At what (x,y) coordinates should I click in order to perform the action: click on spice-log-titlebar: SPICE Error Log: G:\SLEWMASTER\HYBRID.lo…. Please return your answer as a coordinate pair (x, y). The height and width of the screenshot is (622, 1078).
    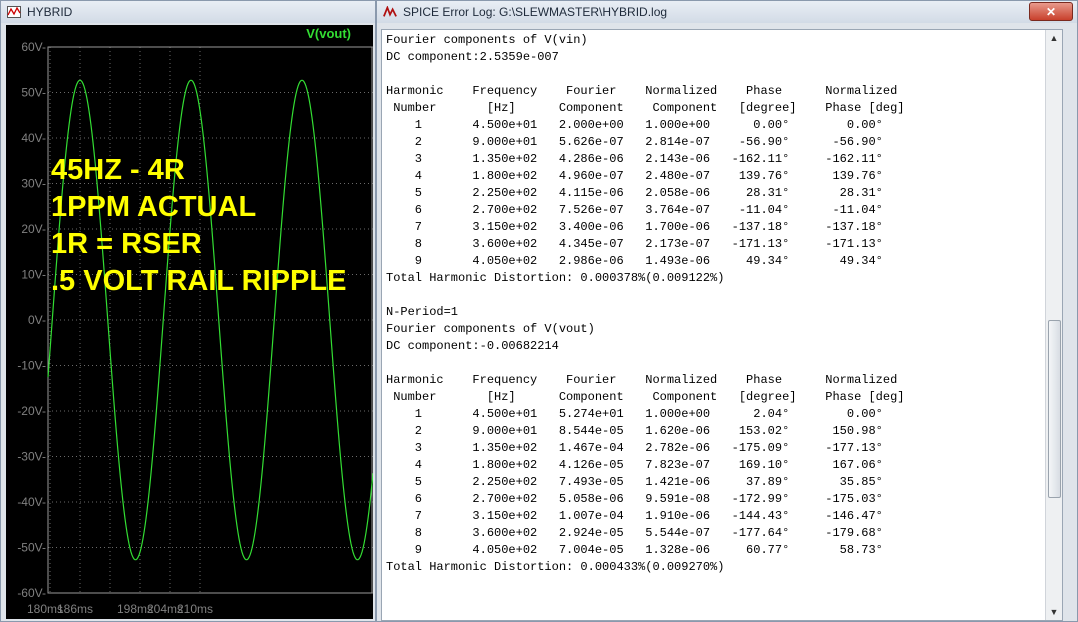
    Looking at the image, I should click on (727, 12).